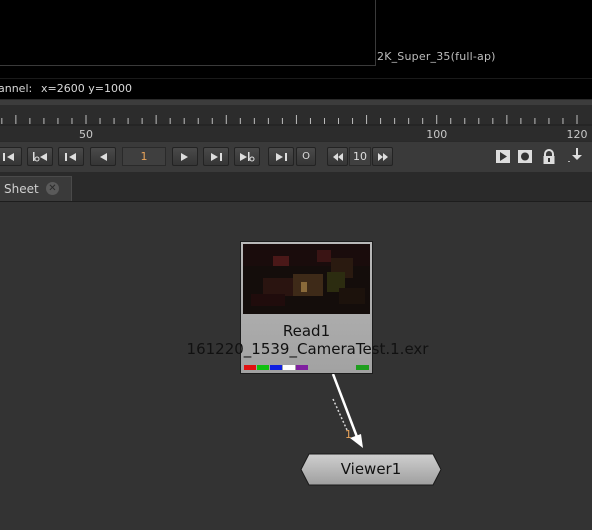  Describe the element at coordinates (16, 88) in the screenshot. I see `channel-label: annel:` at that location.